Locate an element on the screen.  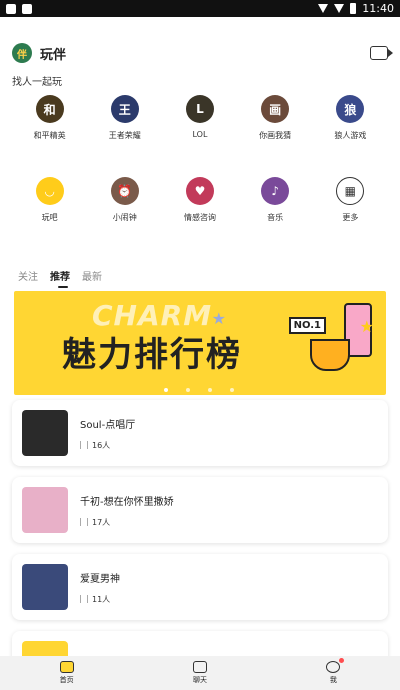
status-time: 11:40 is located at coordinates (378, 8).